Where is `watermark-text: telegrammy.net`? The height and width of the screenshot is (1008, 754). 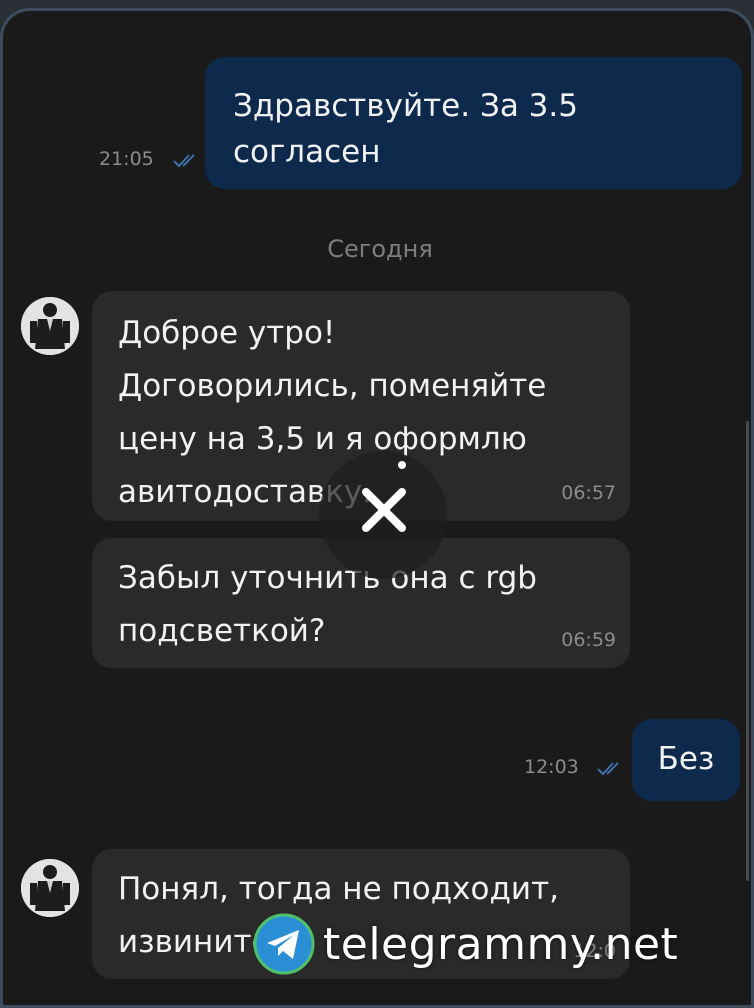
watermark-text: telegrammy.net is located at coordinates (501, 944).